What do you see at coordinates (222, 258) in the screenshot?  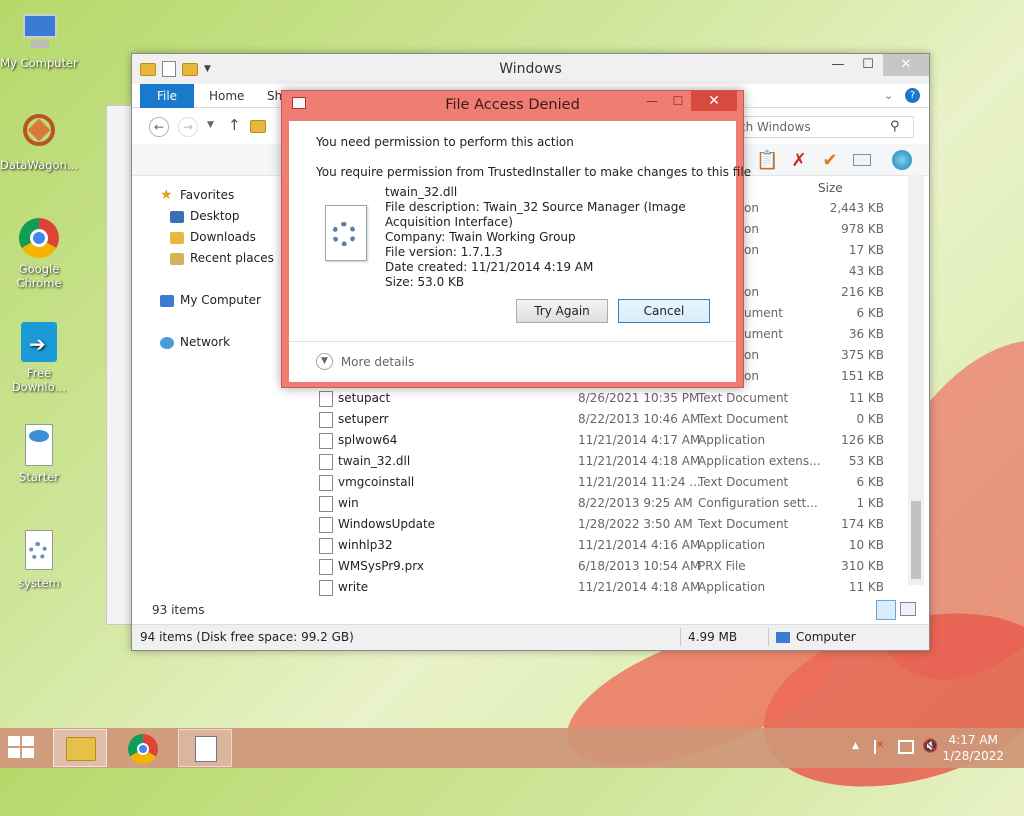 I see `nav-recent-places: Recent places` at bounding box center [222, 258].